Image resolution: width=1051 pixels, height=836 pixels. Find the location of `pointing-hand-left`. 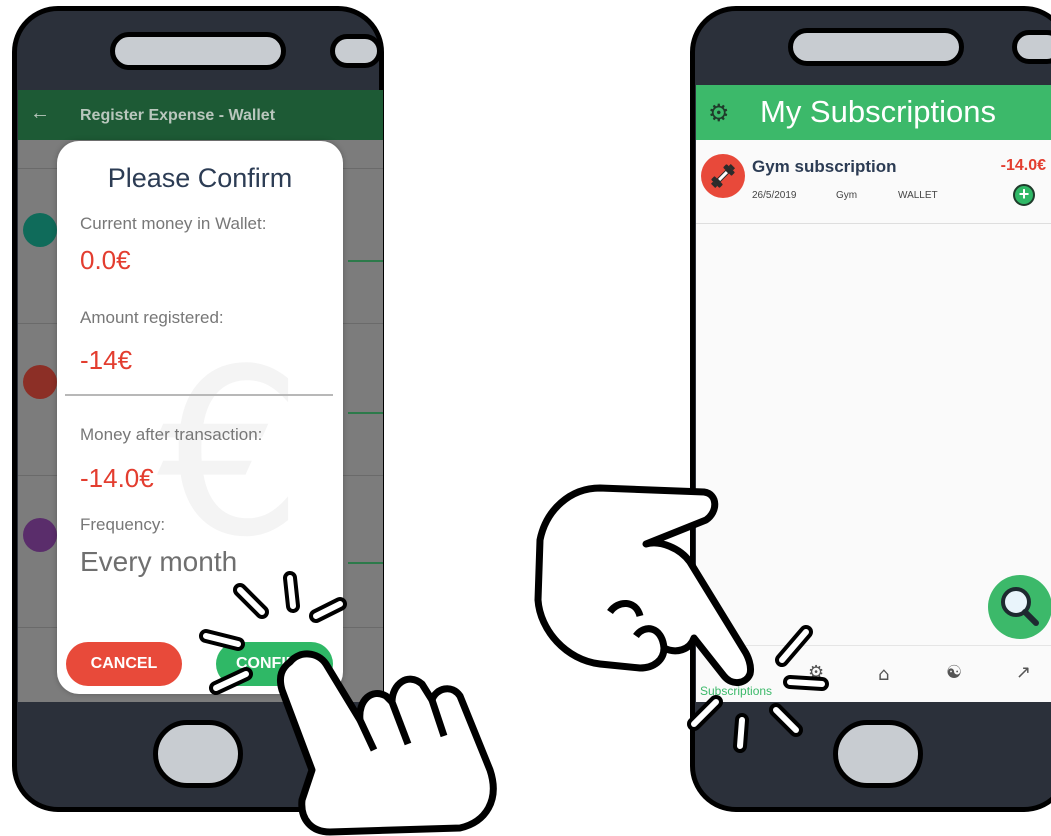

pointing-hand-left is located at coordinates (386, 743).